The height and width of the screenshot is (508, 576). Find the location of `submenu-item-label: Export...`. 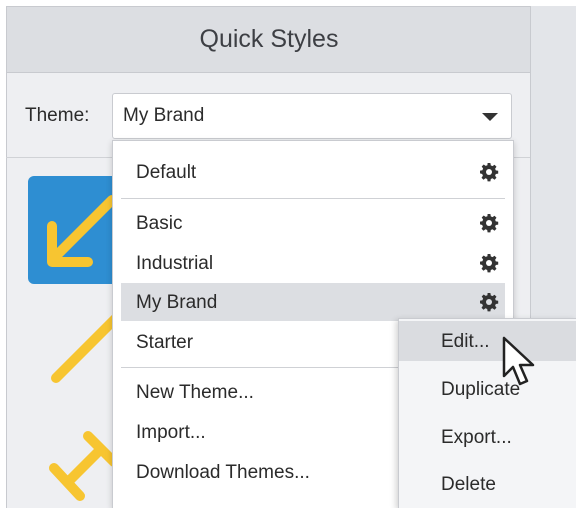

submenu-item-label: Export... is located at coordinates (476, 437).